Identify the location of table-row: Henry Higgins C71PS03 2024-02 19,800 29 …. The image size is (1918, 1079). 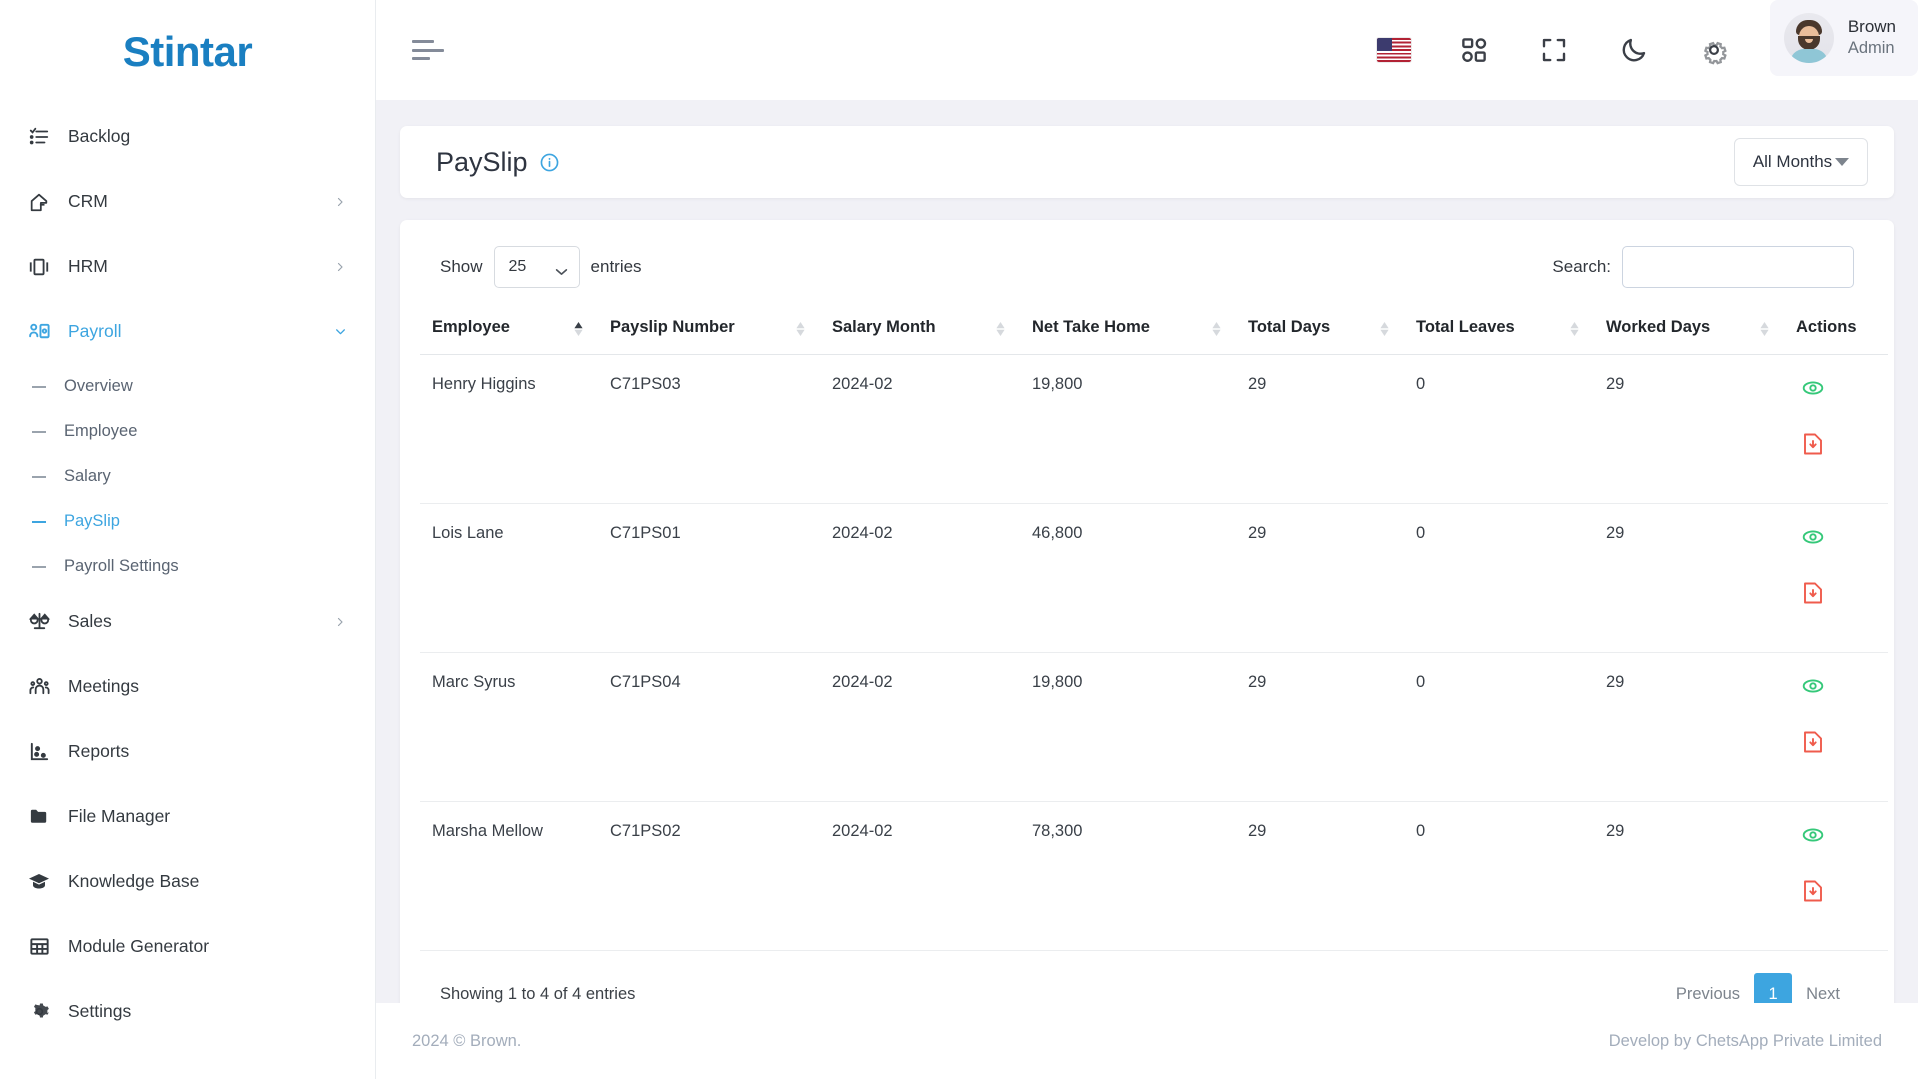
(1154, 429).